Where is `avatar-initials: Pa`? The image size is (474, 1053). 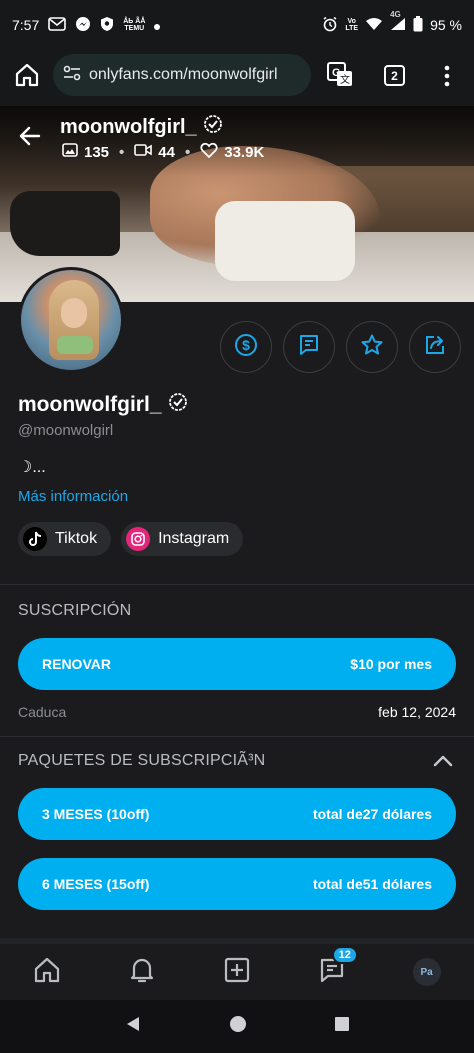
avatar-initials: Pa is located at coordinates (426, 972).